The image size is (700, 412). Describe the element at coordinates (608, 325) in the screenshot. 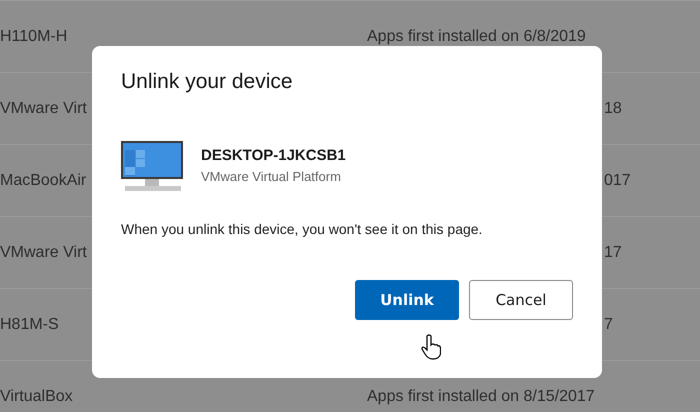

I see `install-date: 7` at that location.